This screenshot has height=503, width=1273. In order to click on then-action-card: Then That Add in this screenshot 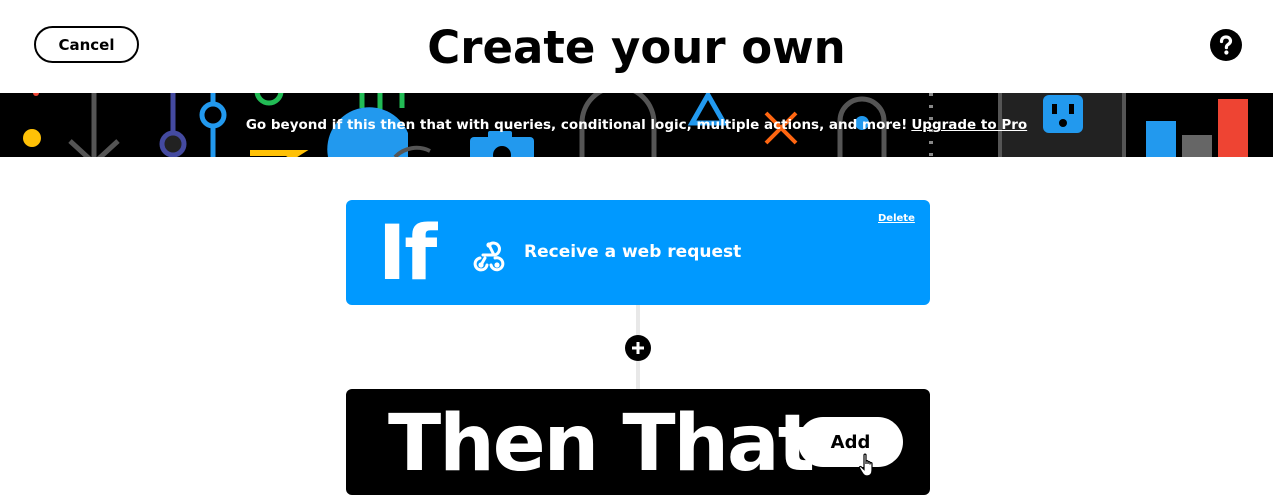, I will do `click(638, 442)`.